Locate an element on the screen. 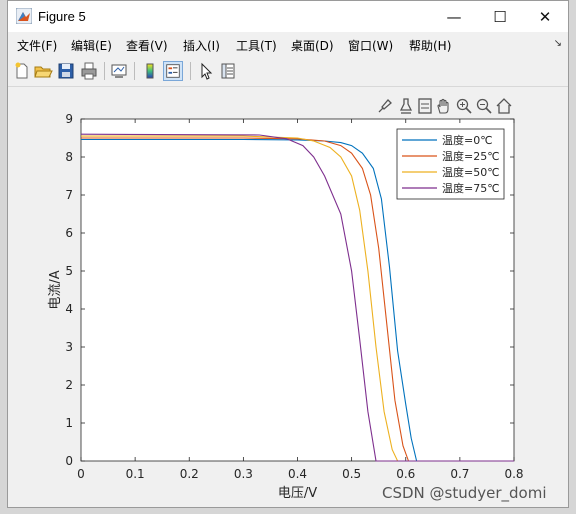 Image resolution: width=576 pixels, height=514 pixels. y-tick-label: 0 is located at coordinates (69, 461).